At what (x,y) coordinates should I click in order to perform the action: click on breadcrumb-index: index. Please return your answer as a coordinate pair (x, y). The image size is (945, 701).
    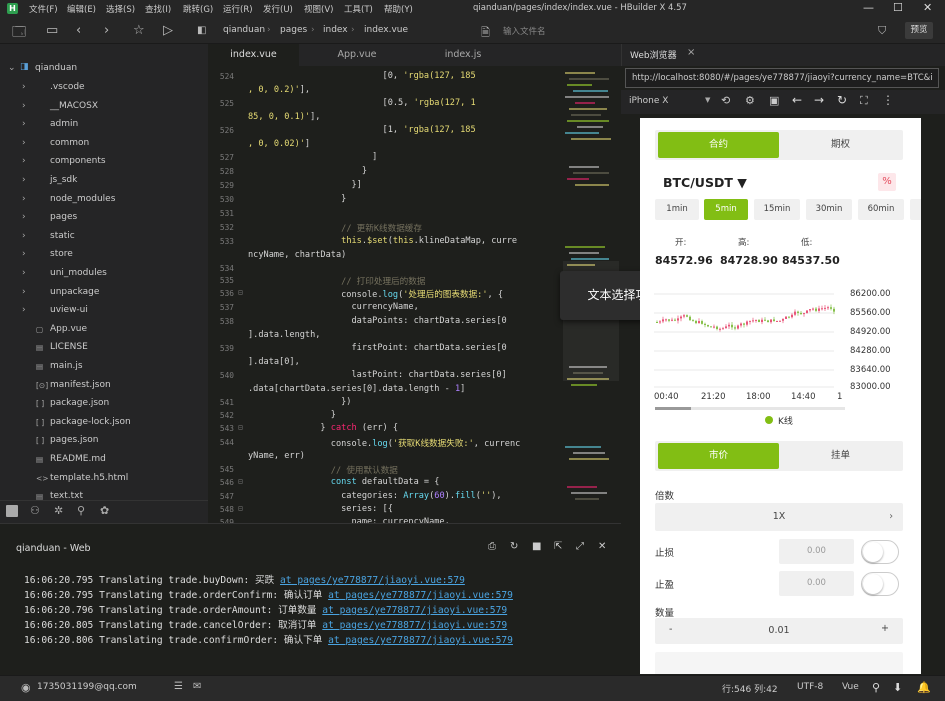
    Looking at the image, I should click on (335, 30).